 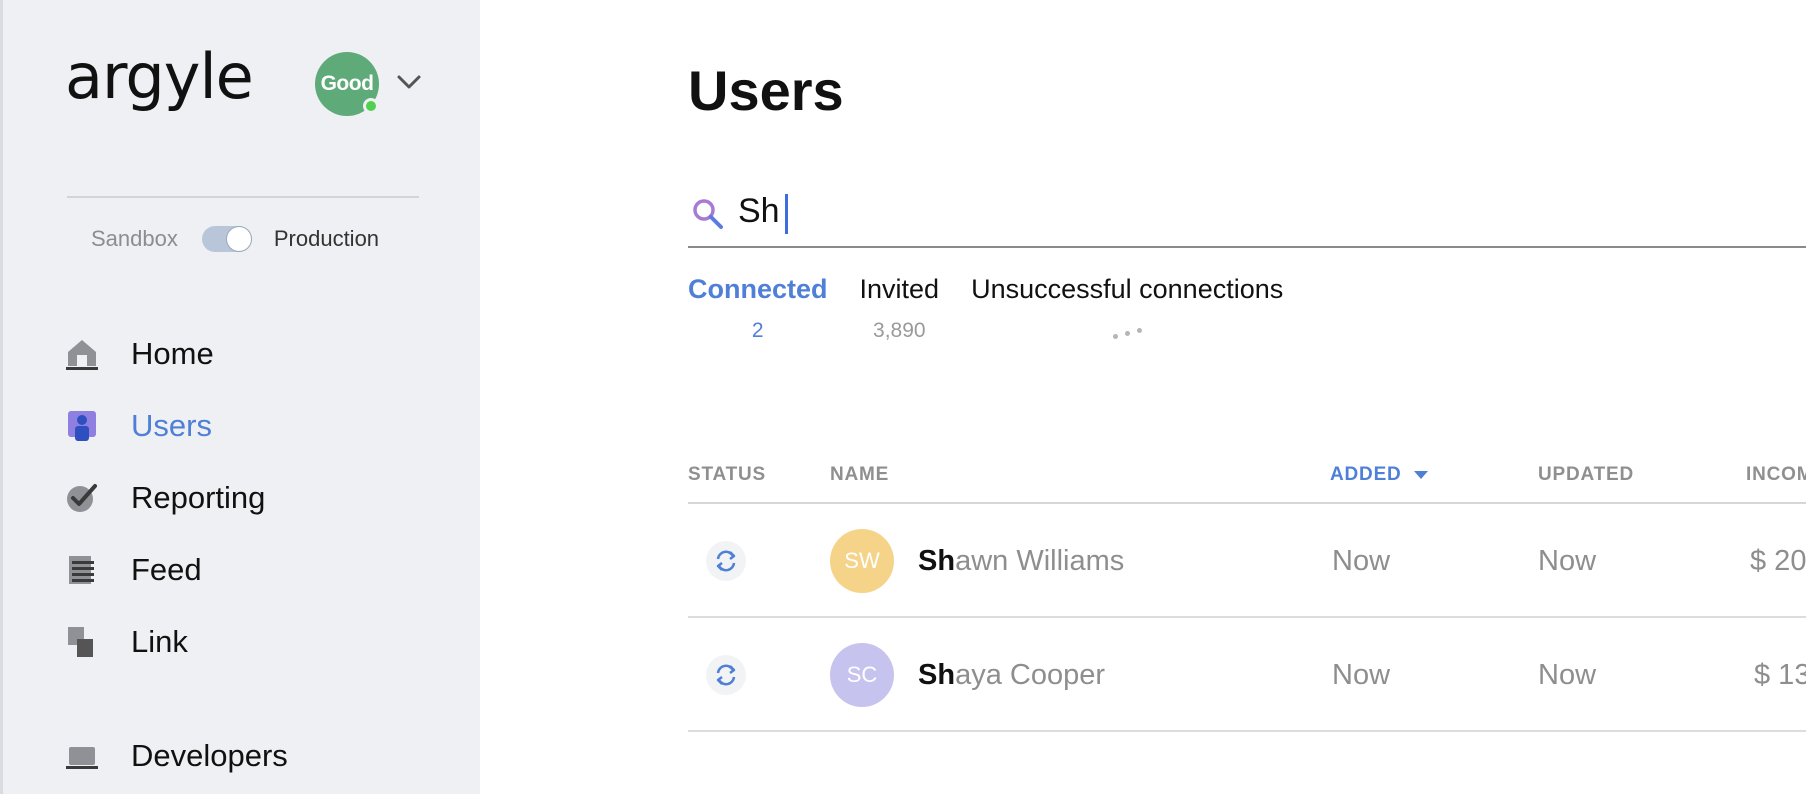 What do you see at coordinates (708, 214) in the screenshot?
I see `search-icon` at bounding box center [708, 214].